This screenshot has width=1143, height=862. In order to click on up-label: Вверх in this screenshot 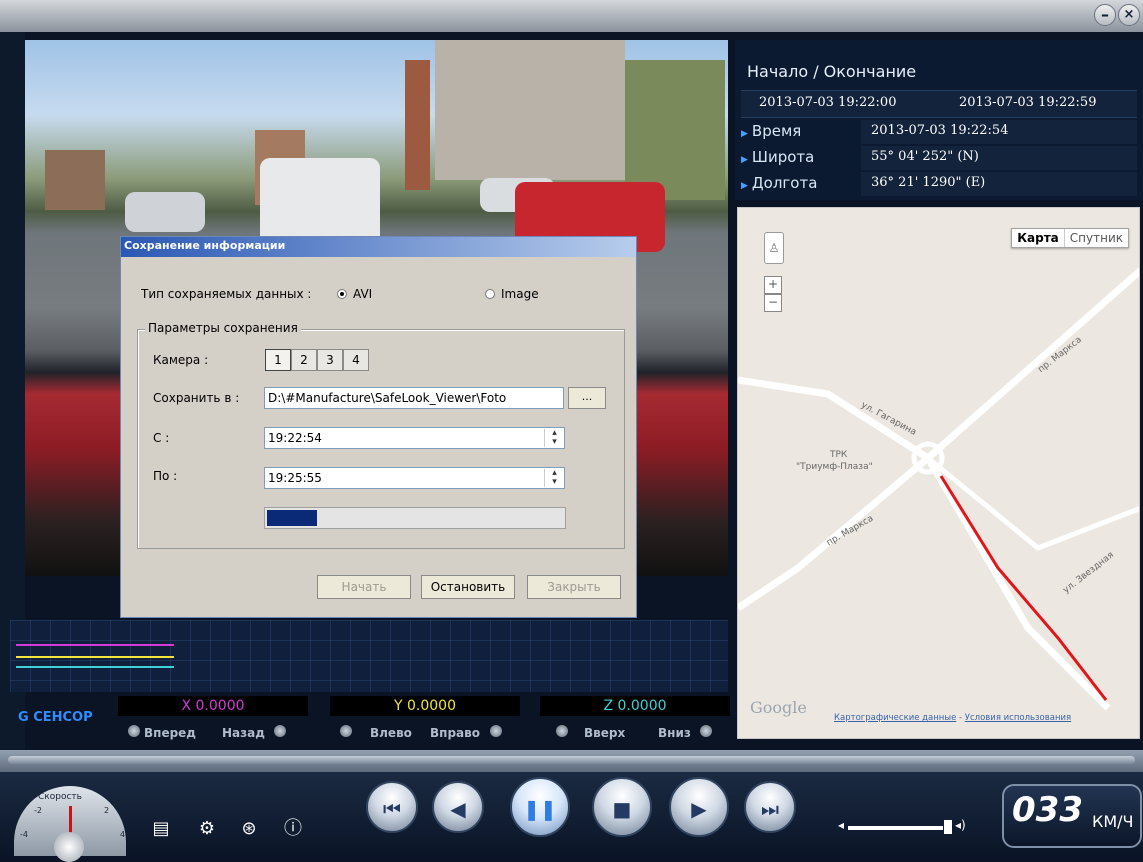, I will do `click(605, 733)`.